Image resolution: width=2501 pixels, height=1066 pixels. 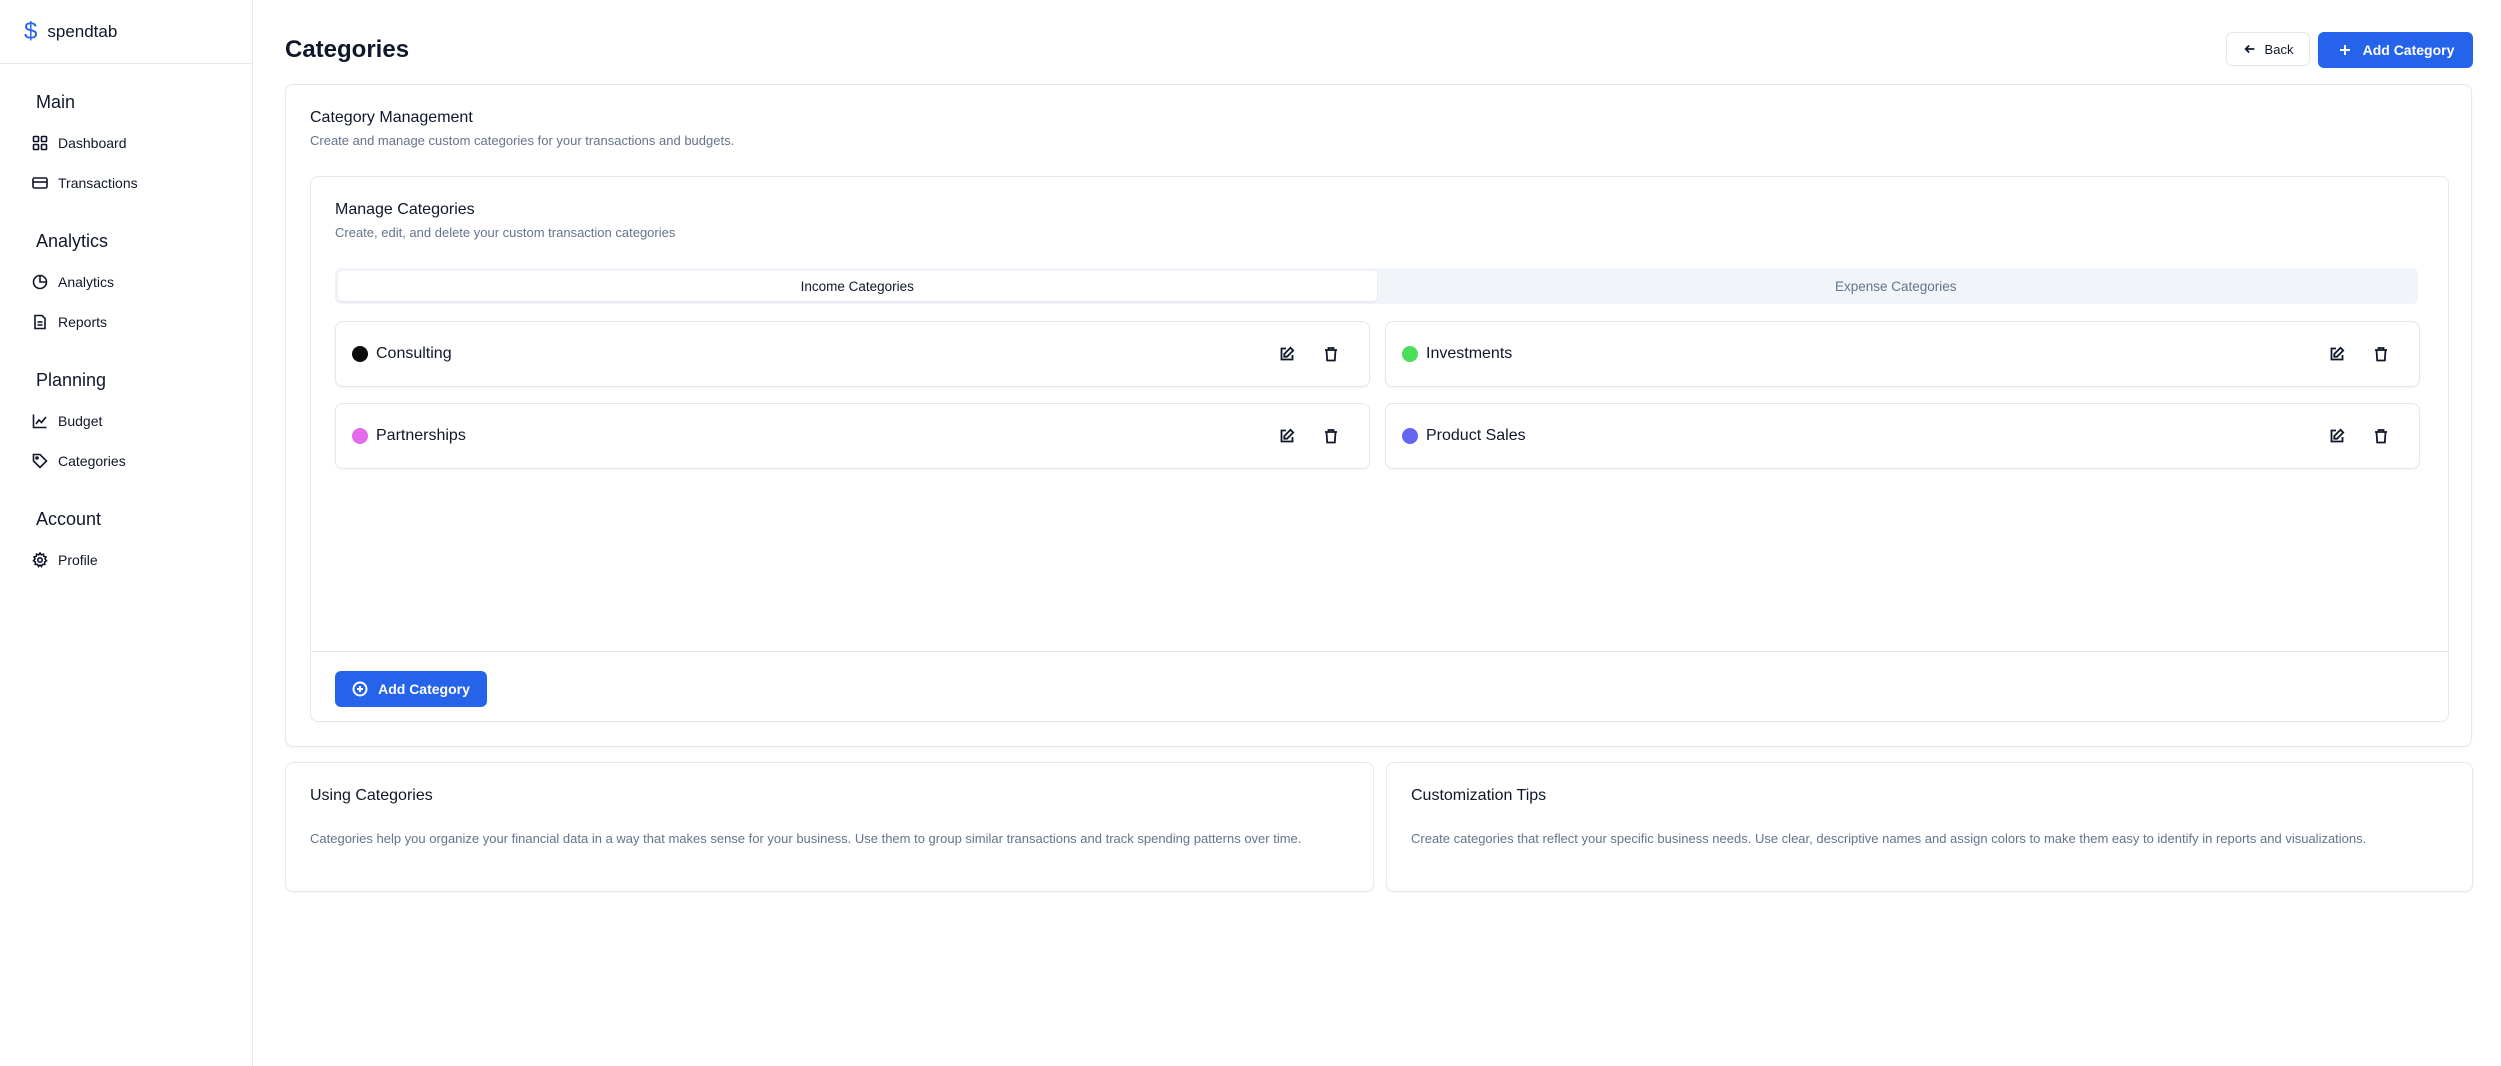 What do you see at coordinates (40, 282) in the screenshot?
I see `pie-chart-icon` at bounding box center [40, 282].